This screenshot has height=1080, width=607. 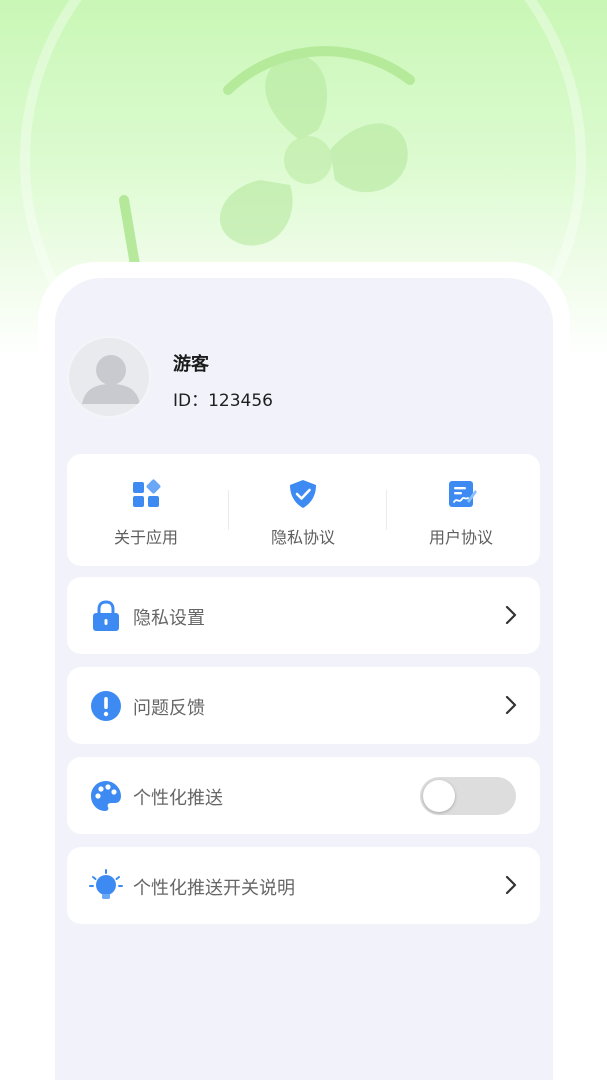 I want to click on privacy-settings-label: 隐私设置, so click(x=169, y=618).